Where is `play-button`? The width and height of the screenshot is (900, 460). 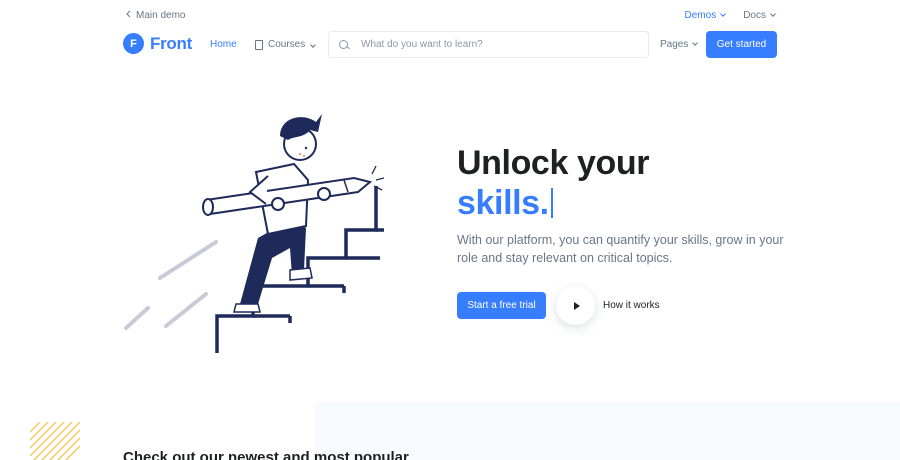 play-button is located at coordinates (575, 305).